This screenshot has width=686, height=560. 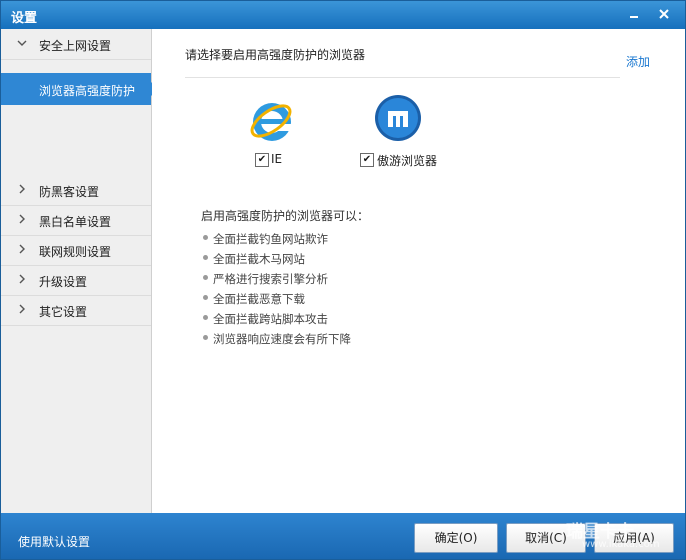 What do you see at coordinates (69, 192) in the screenshot?
I see `sidebar-item-label: 防黑客设置` at bounding box center [69, 192].